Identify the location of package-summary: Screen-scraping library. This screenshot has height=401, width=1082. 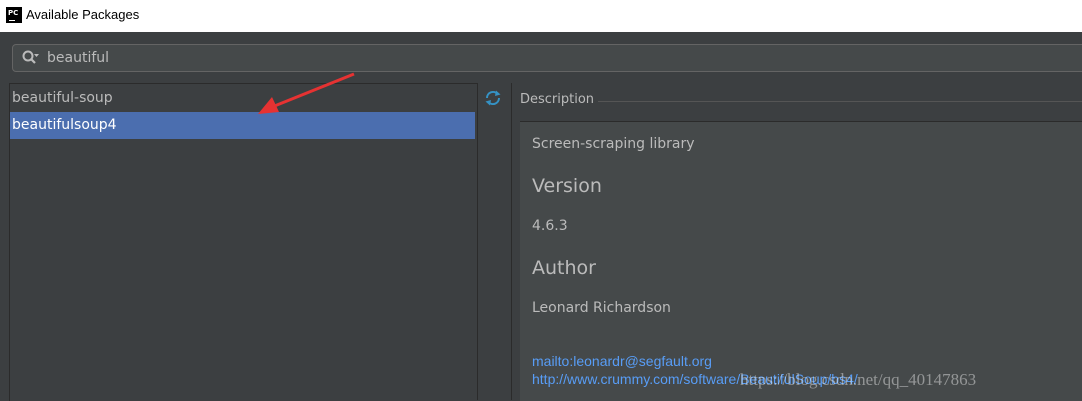
(613, 144).